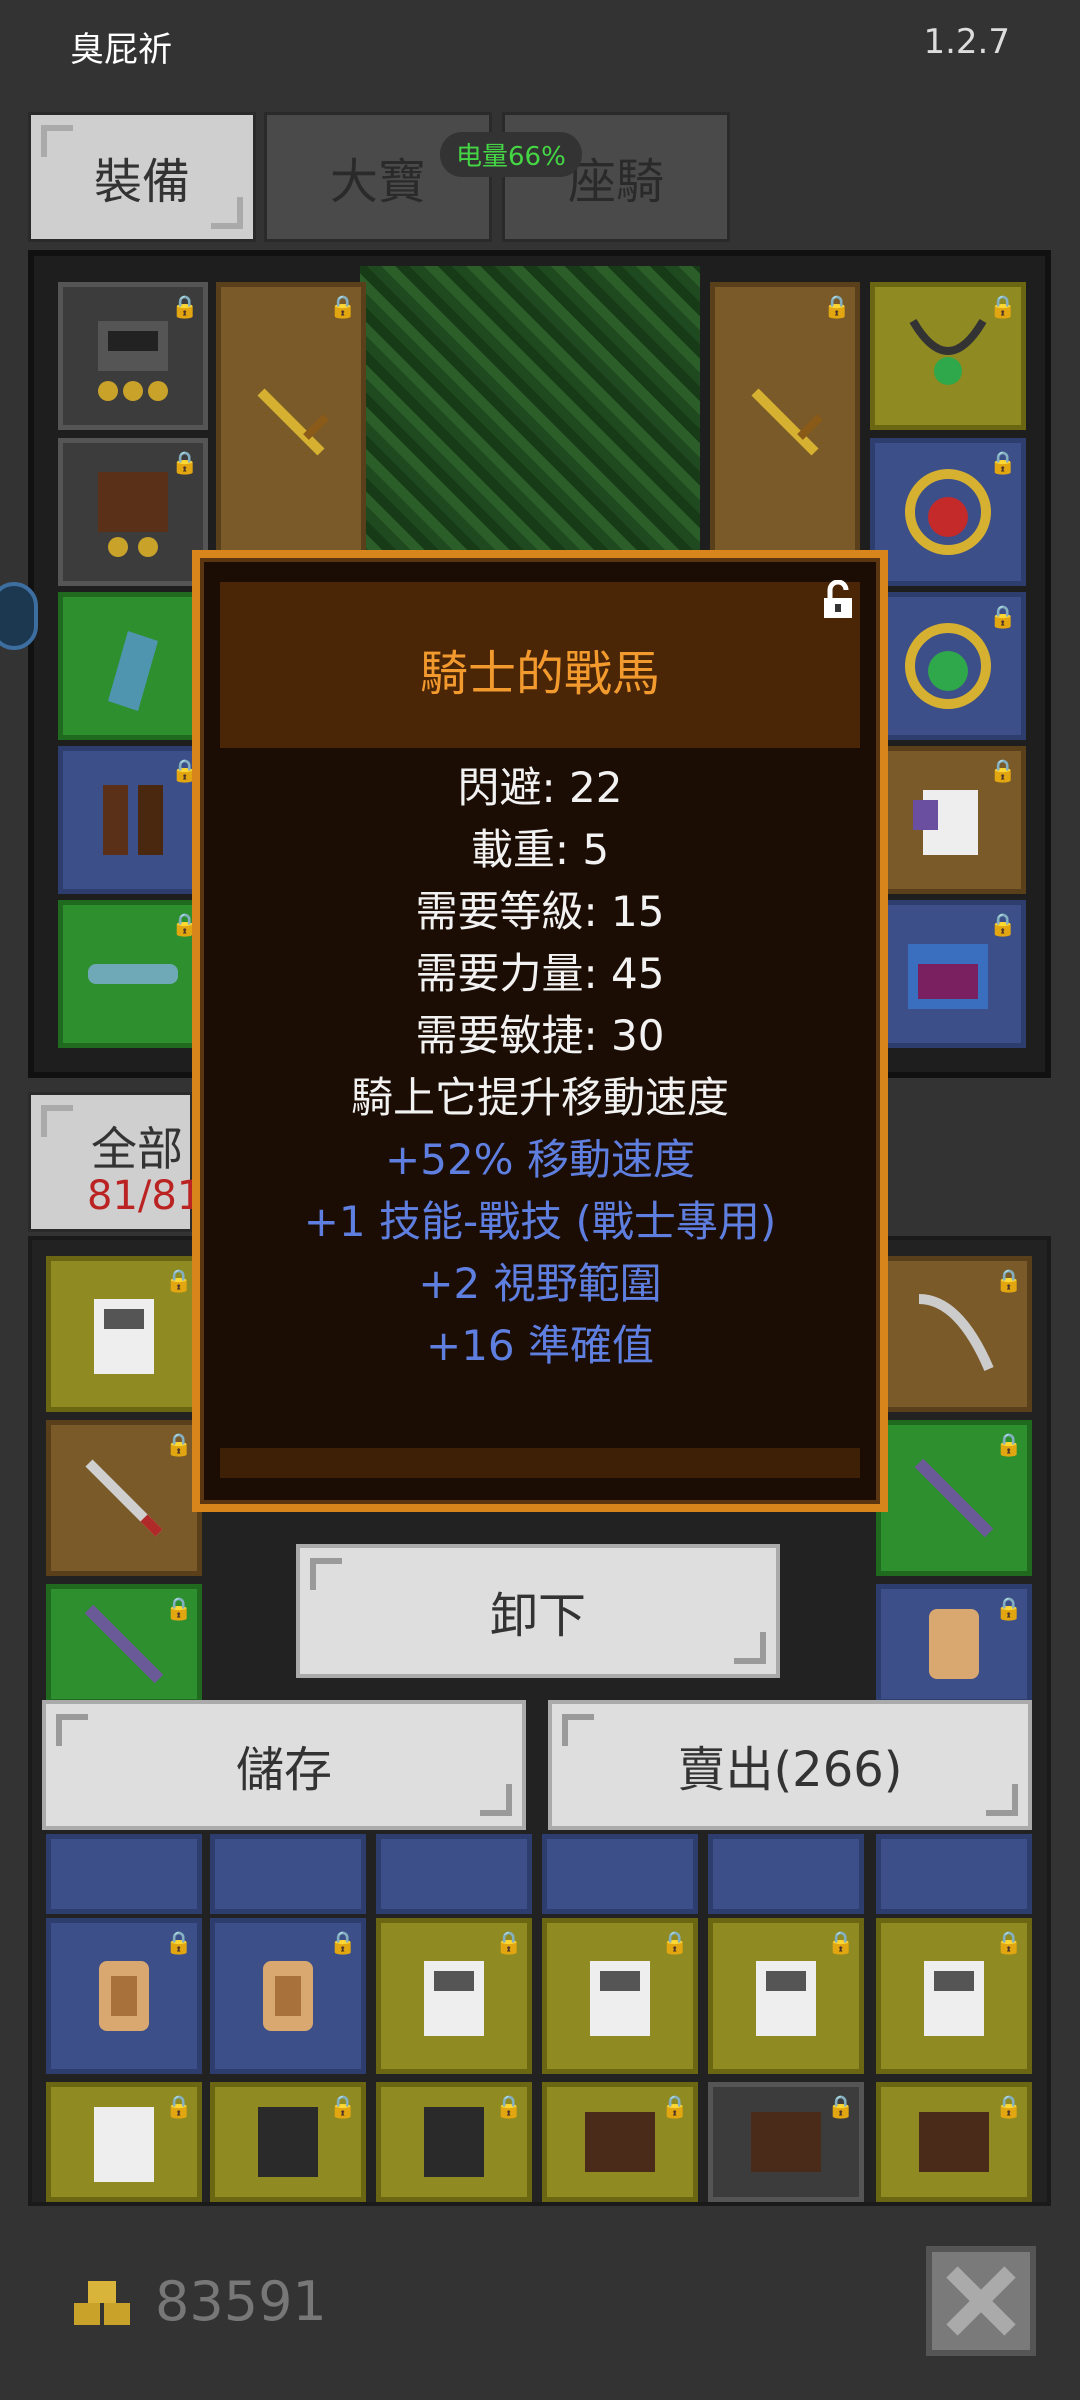 This screenshot has height=2400, width=1080. What do you see at coordinates (241, 2301) in the screenshot?
I see `gold-amount: 83591` at bounding box center [241, 2301].